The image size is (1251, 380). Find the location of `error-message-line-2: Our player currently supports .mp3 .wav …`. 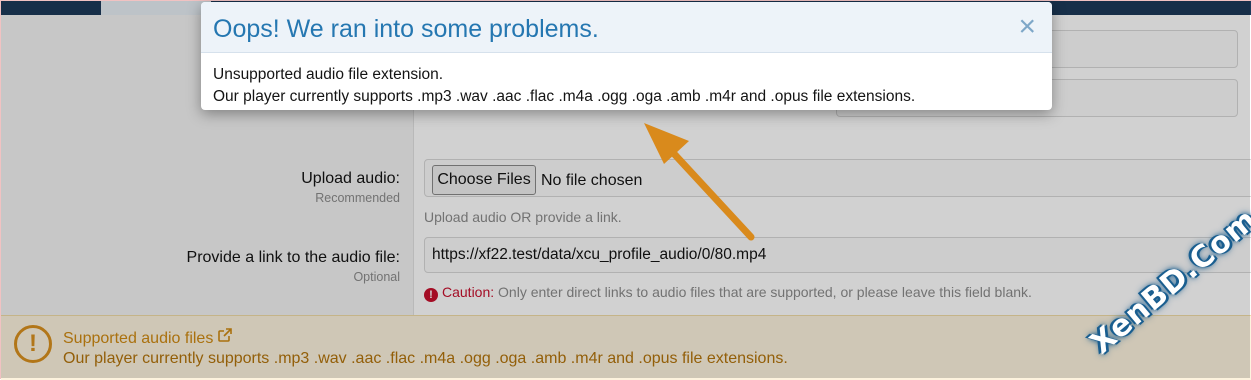

error-message-line-2: Our player currently supports .mp3 .wav … is located at coordinates (564, 96).